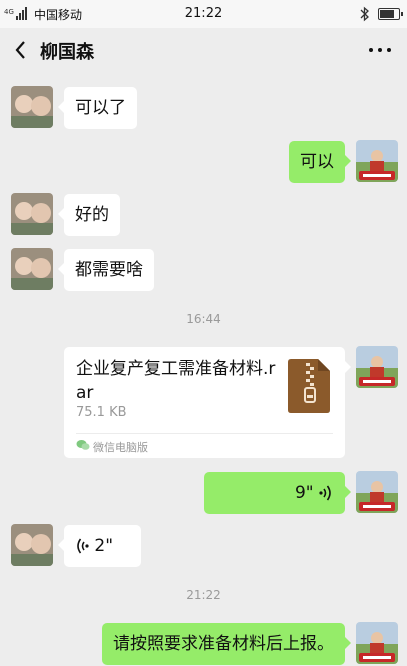 This screenshot has height=666, width=407. I want to click on voice-message-incoming: 2", so click(99, 546).